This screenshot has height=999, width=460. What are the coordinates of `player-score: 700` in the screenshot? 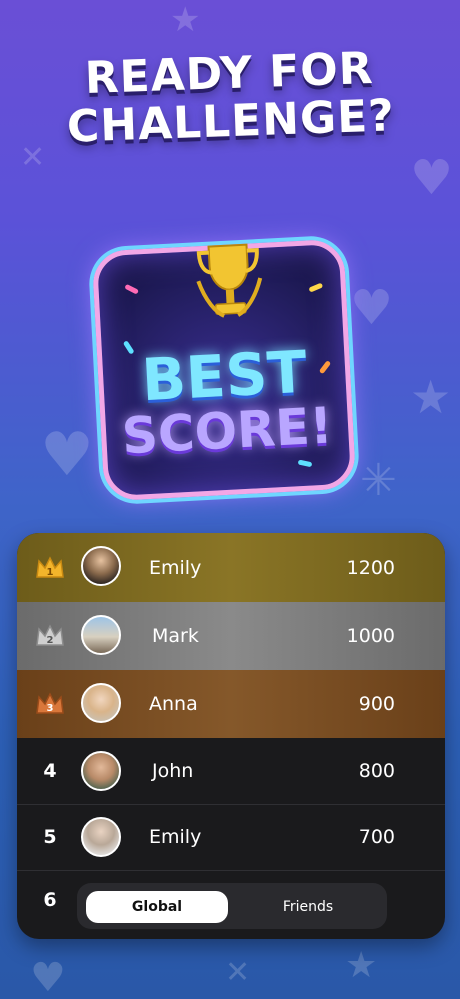 It's located at (376, 837).